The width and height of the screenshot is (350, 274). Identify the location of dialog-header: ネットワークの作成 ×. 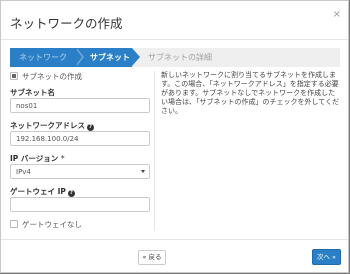
(174, 20).